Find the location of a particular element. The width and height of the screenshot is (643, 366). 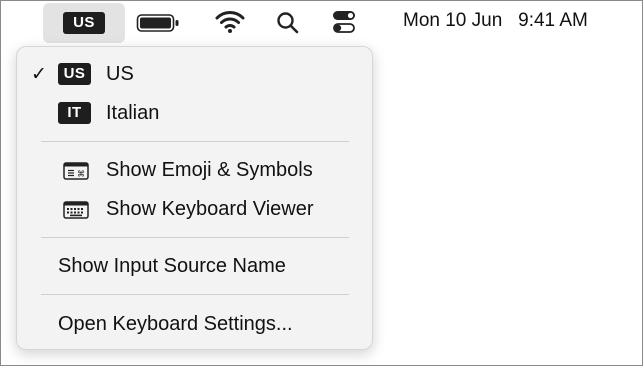

menu-bar-clock: Mon 10 Jun 9:41 AM is located at coordinates (495, 21).